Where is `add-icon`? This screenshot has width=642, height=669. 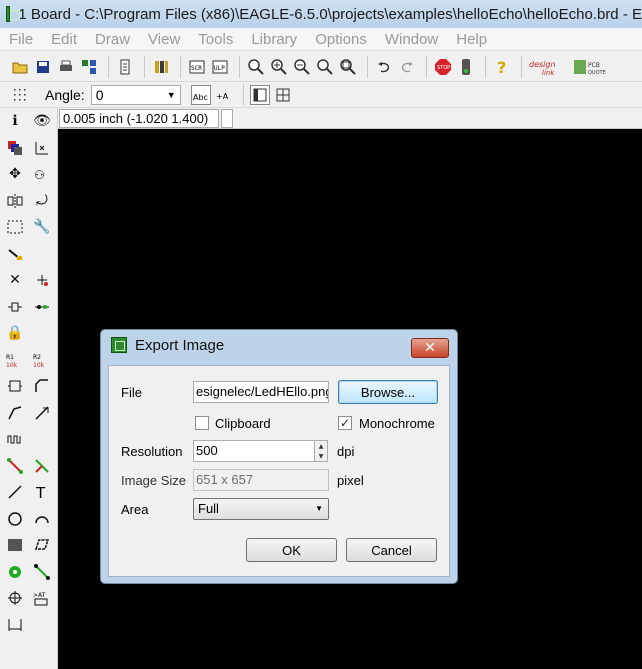
add-icon is located at coordinates (42, 280).